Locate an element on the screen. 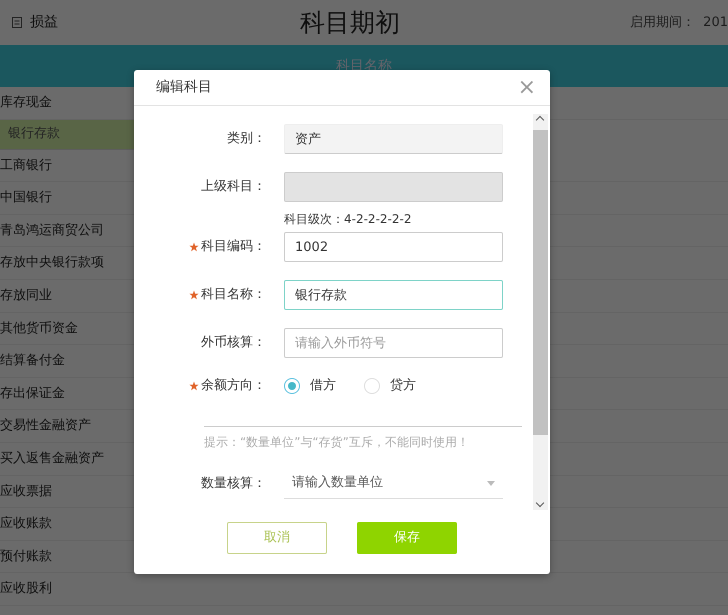 Image resolution: width=728 pixels, height=615 pixels. field-label: 上级科目： is located at coordinates (233, 187).